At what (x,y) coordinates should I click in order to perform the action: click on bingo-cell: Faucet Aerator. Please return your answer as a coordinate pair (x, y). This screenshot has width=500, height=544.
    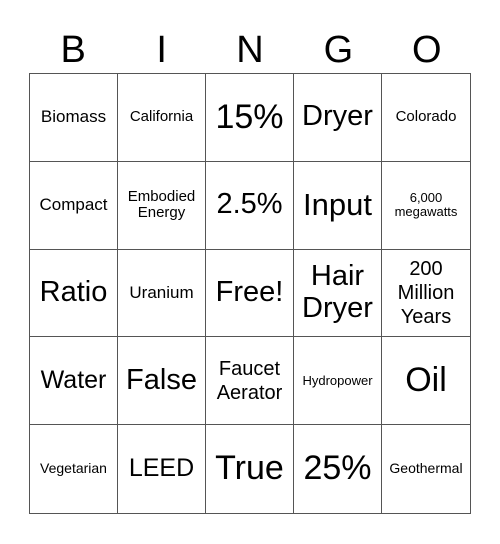
    Looking at the image, I should click on (250, 381).